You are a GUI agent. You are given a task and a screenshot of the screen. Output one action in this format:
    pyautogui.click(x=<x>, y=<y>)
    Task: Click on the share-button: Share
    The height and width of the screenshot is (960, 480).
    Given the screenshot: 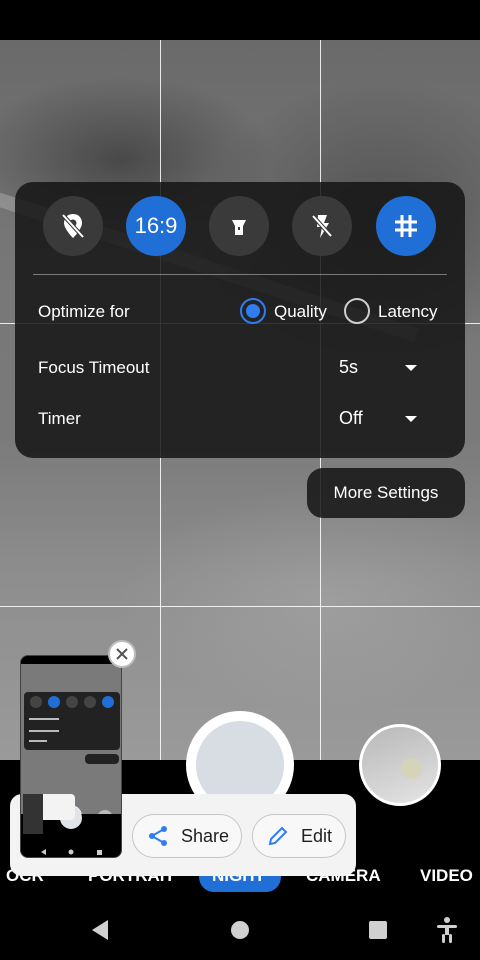 What is the action you would take?
    pyautogui.click(x=187, y=836)
    